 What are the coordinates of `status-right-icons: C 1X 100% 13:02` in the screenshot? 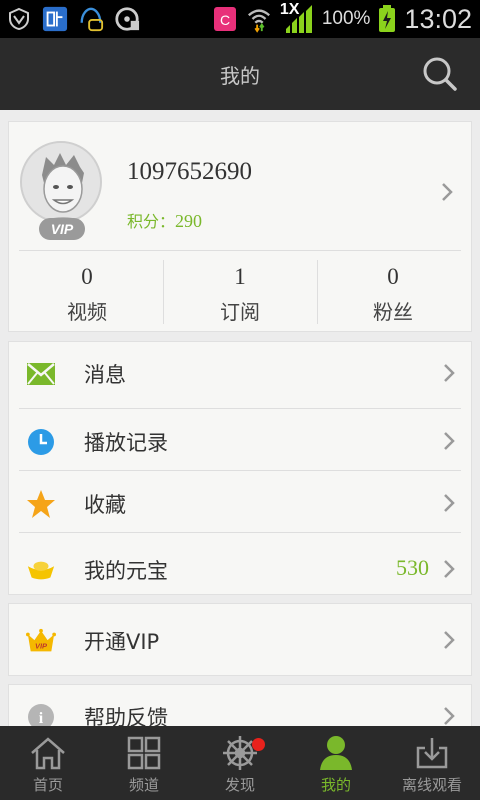 It's located at (342, 18).